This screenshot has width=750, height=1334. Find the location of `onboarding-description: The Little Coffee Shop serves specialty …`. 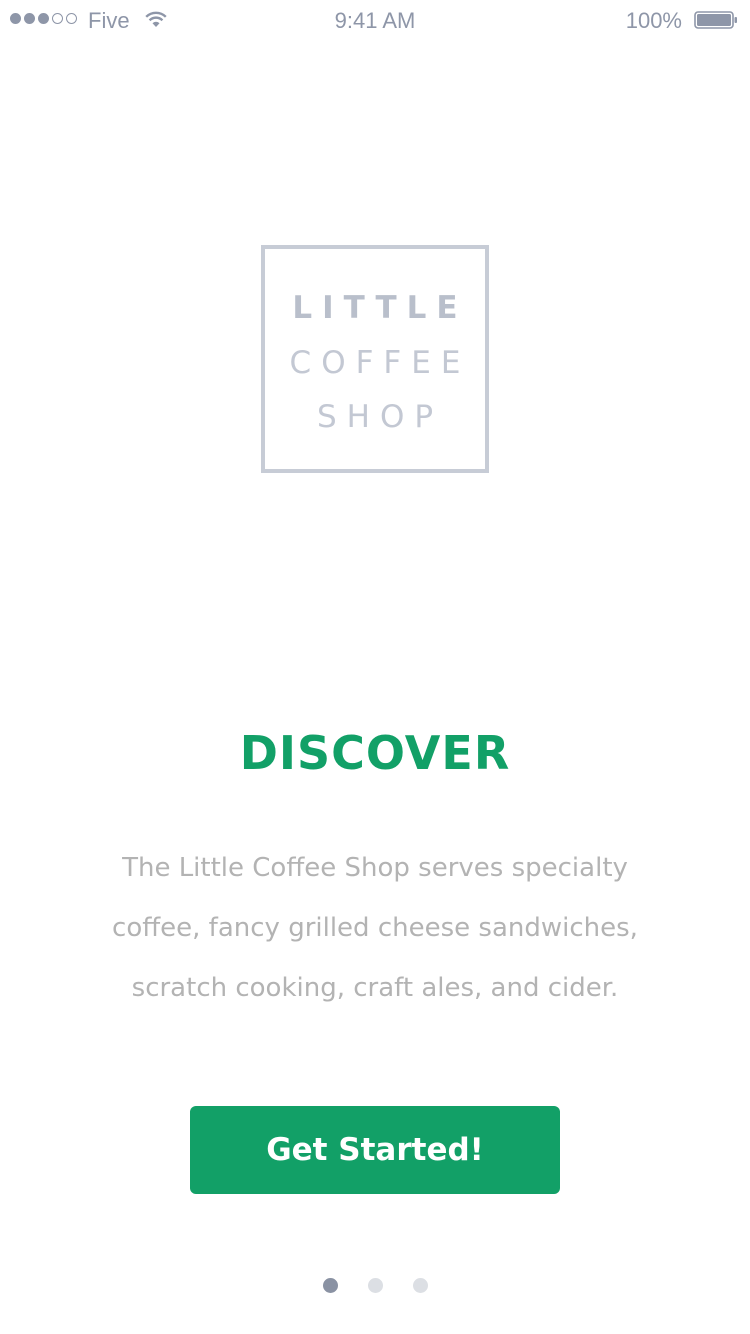

onboarding-description: The Little Coffee Shop serves specialty … is located at coordinates (375, 928).